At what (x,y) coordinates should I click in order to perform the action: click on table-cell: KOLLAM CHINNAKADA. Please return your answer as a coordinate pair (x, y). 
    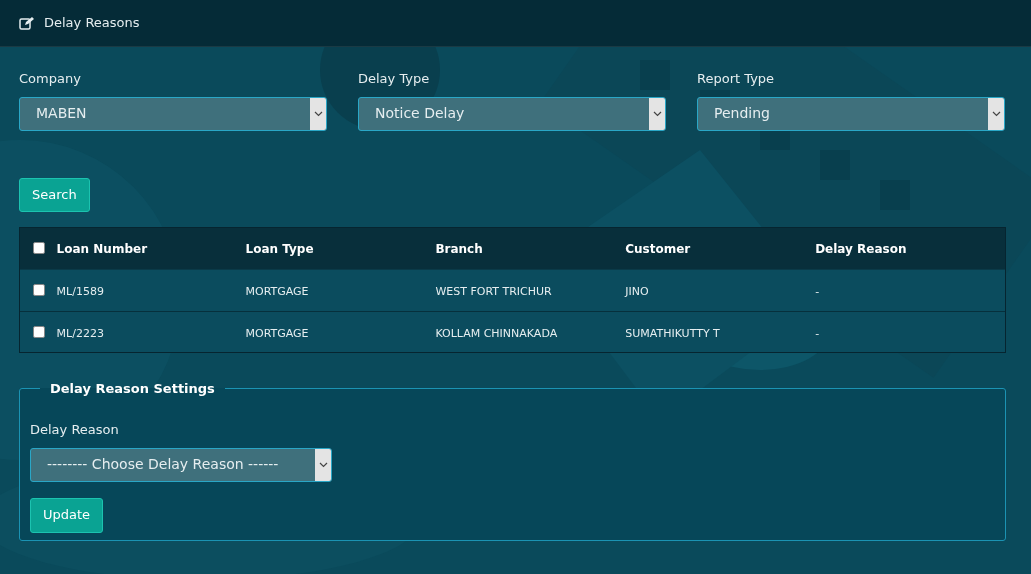
    Looking at the image, I should click on (496, 333).